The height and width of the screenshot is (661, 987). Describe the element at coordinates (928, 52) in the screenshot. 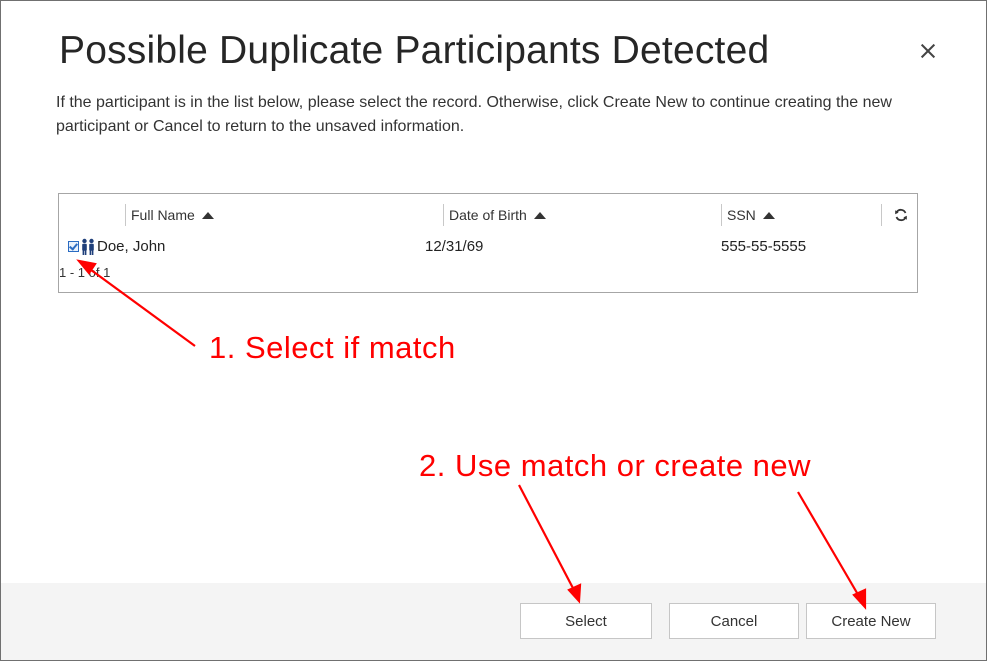

I see `close-icon` at that location.